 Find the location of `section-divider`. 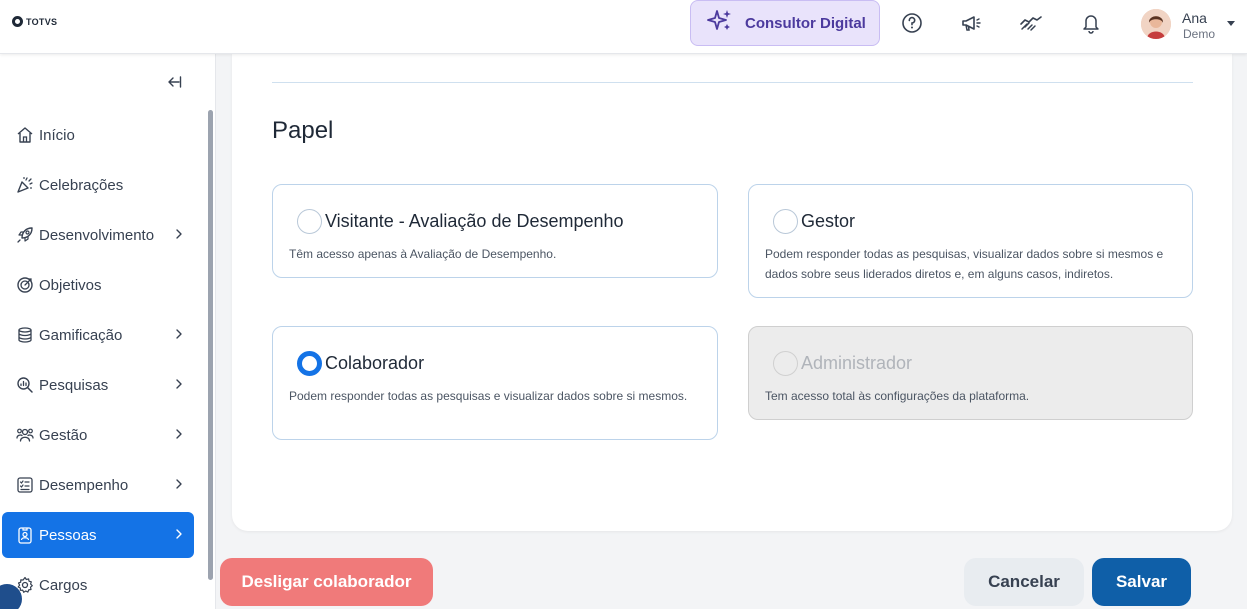

section-divider is located at coordinates (732, 82).